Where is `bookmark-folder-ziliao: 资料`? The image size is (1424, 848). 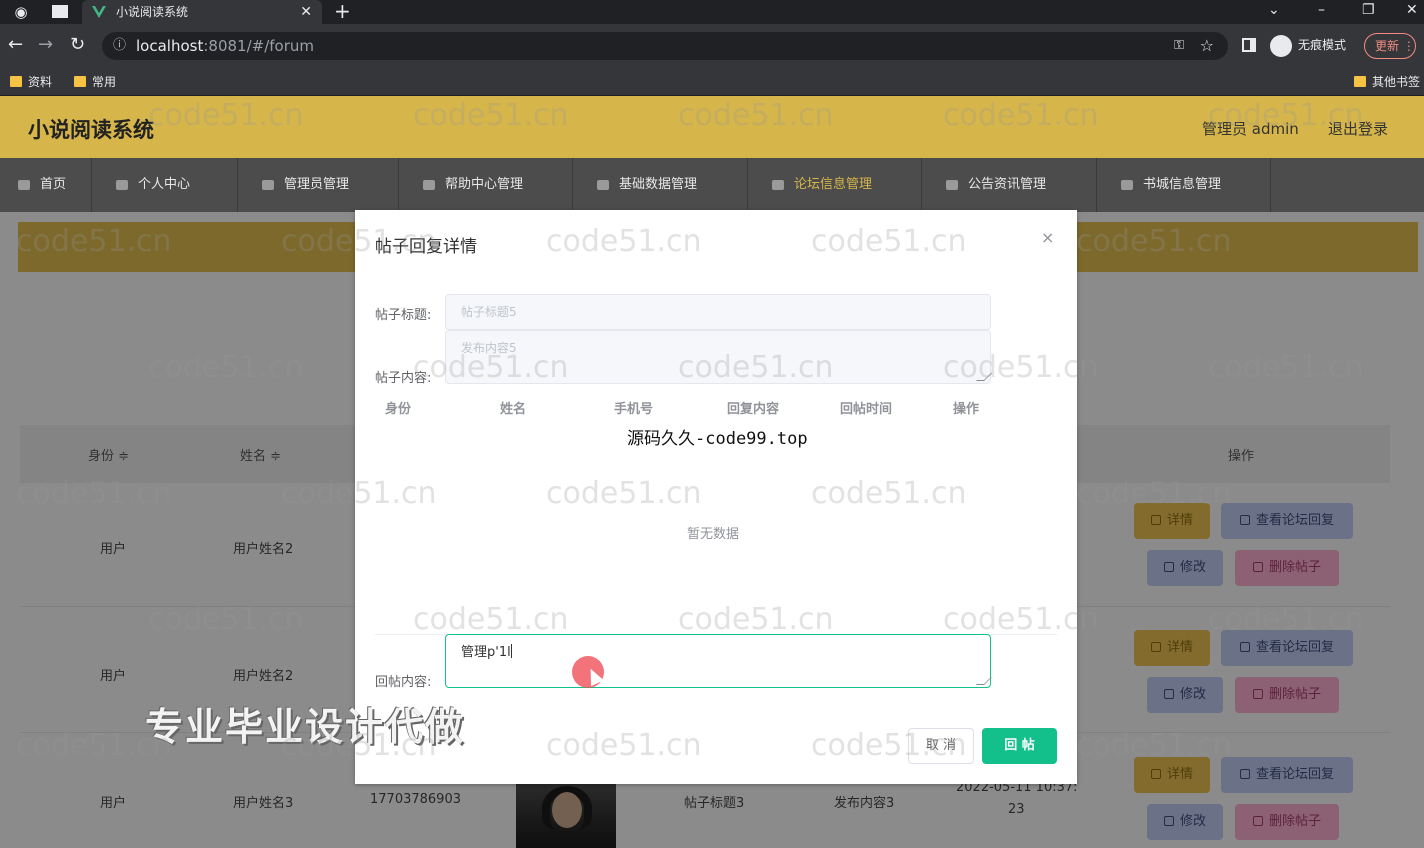 bookmark-folder-ziliao: 资料 is located at coordinates (31, 82).